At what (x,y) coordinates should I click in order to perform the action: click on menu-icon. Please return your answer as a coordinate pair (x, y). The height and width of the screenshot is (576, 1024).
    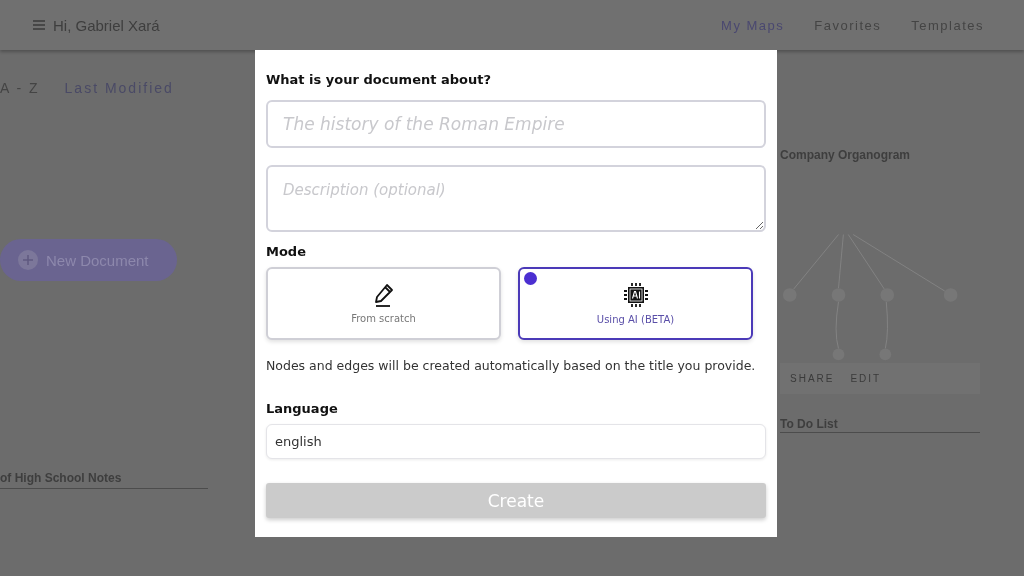
    Looking at the image, I should click on (39, 25).